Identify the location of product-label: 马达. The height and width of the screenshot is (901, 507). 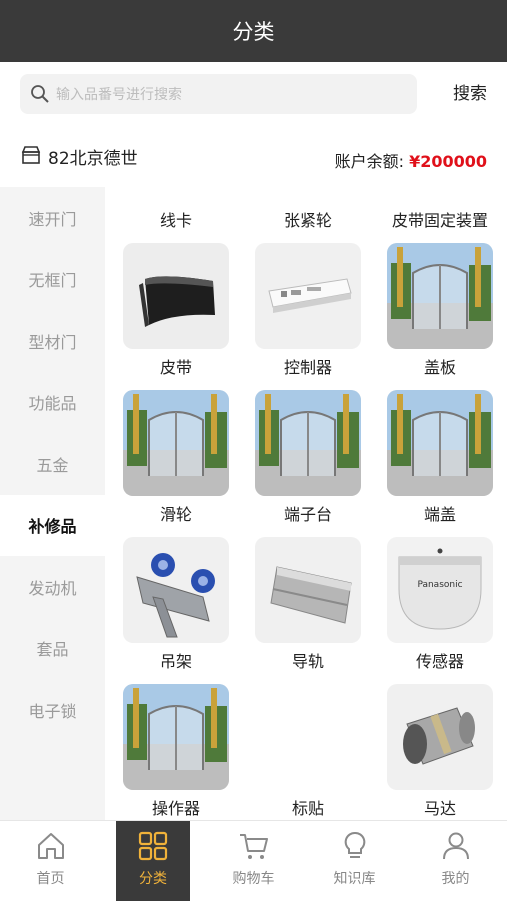
(440, 807).